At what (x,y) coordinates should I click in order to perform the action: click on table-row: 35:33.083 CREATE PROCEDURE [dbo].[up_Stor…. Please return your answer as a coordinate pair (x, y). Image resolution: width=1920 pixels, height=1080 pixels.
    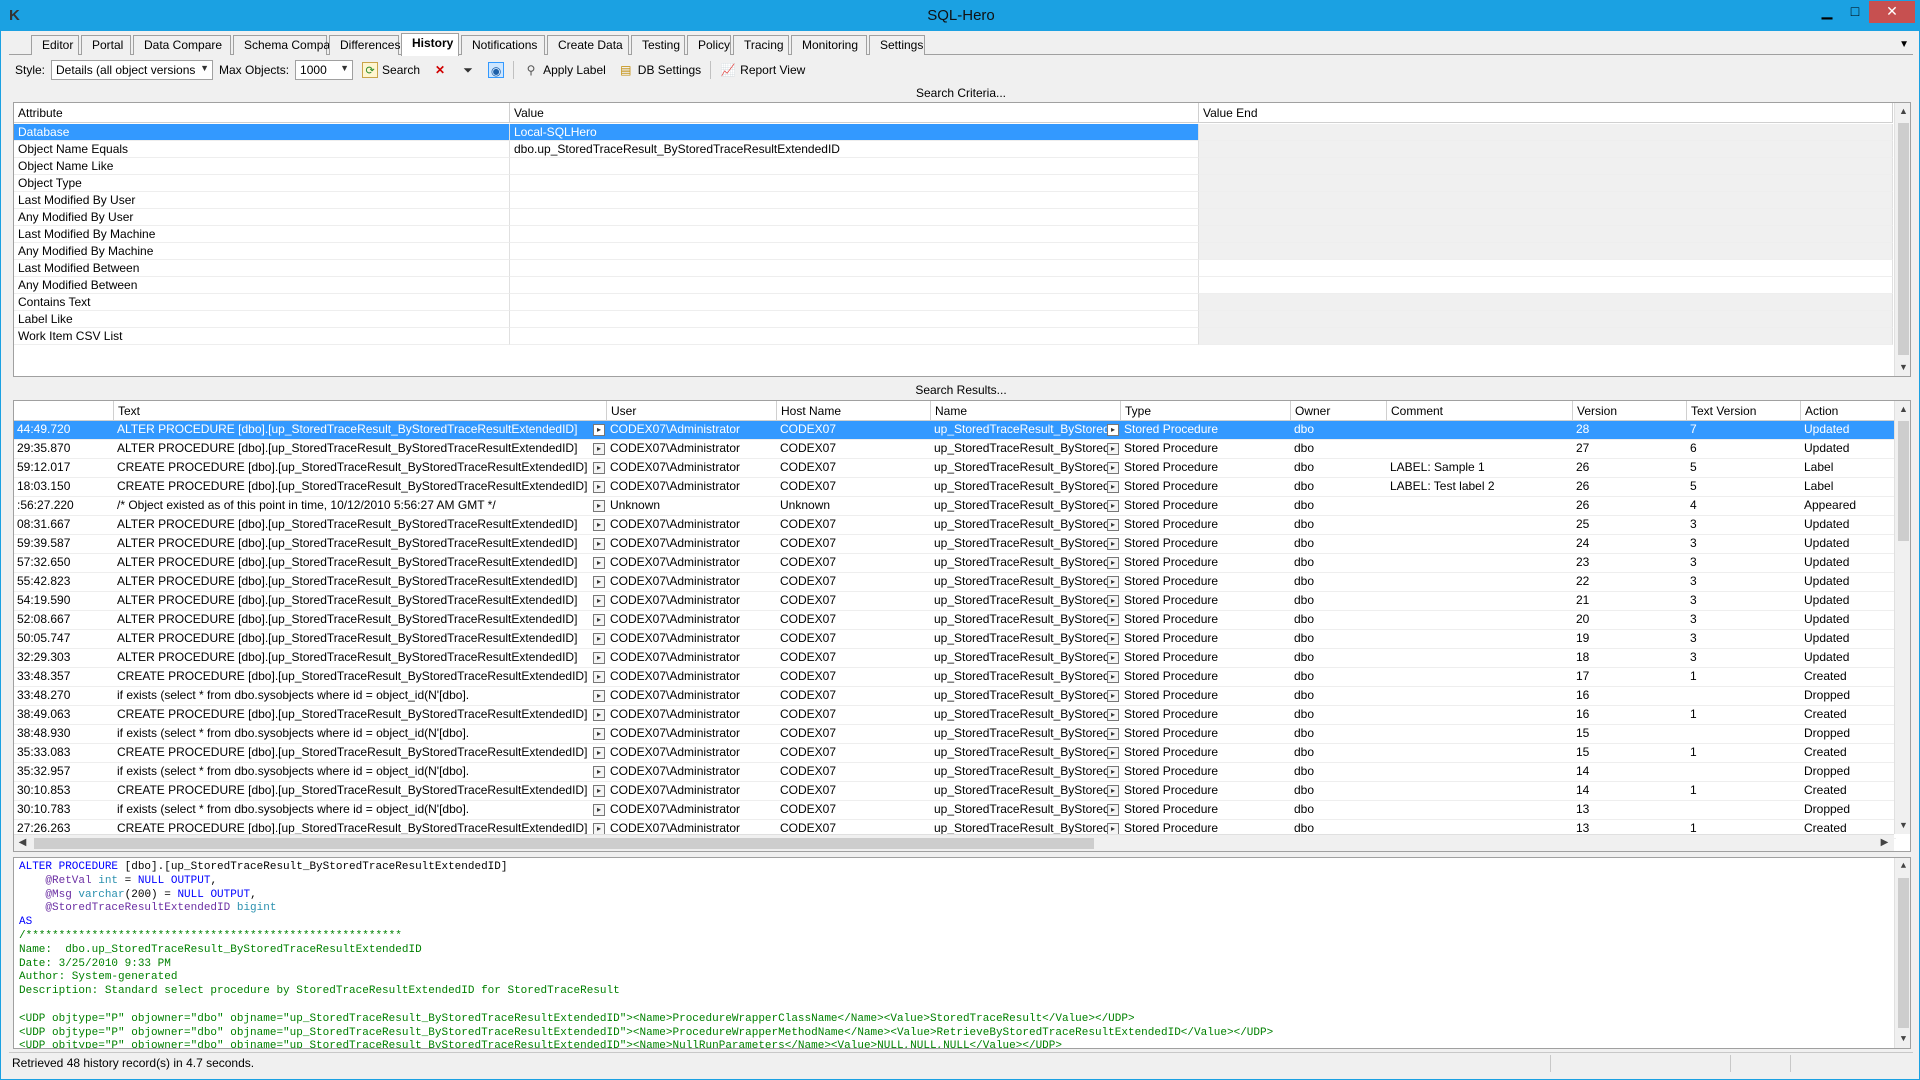
    Looking at the image, I should click on (955, 753).